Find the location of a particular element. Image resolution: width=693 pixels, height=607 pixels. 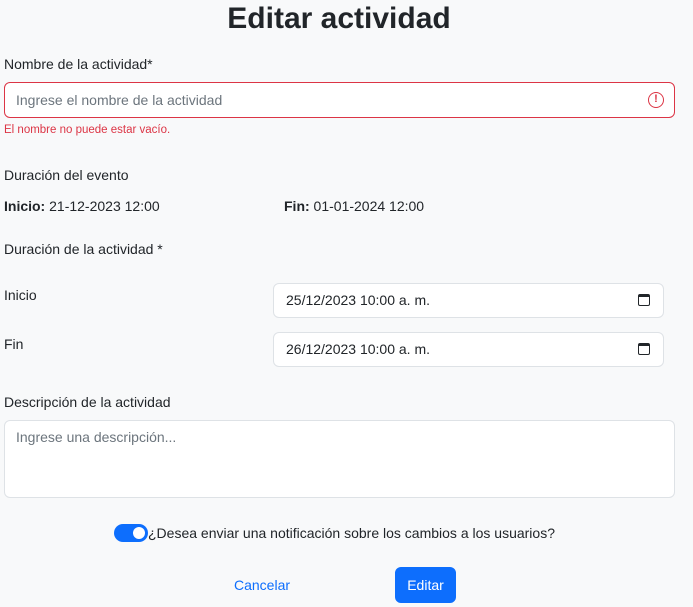

description-textarea is located at coordinates (339, 459).